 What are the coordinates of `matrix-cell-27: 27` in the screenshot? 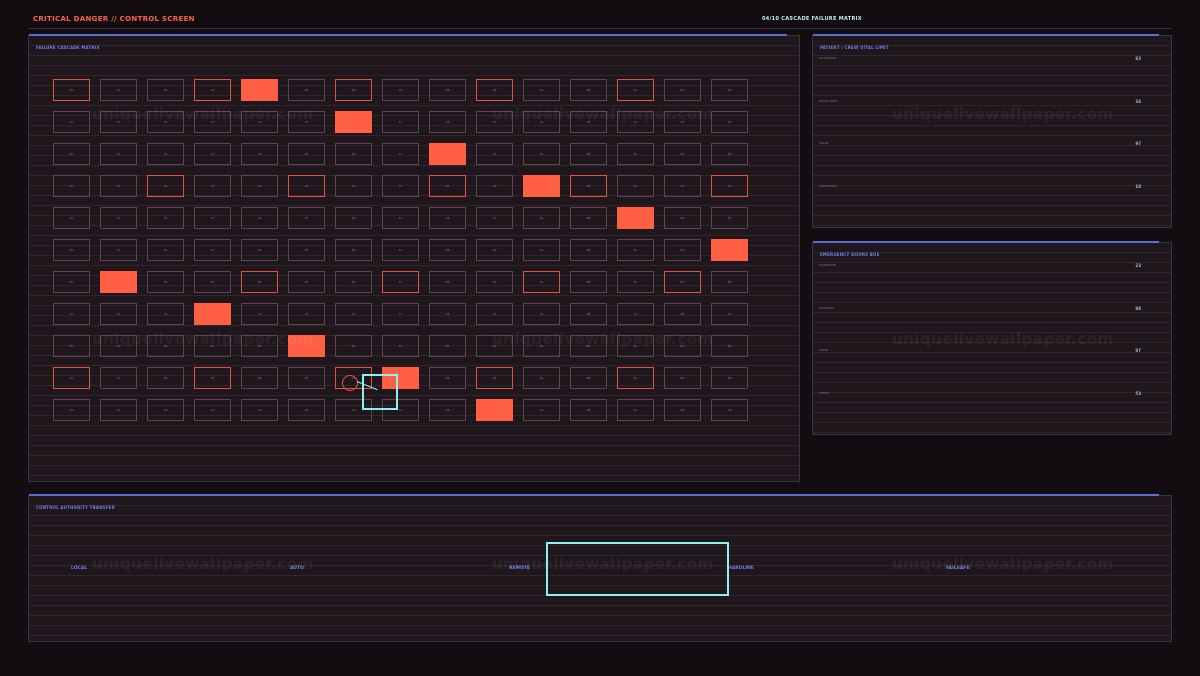 It's located at (400, 154).